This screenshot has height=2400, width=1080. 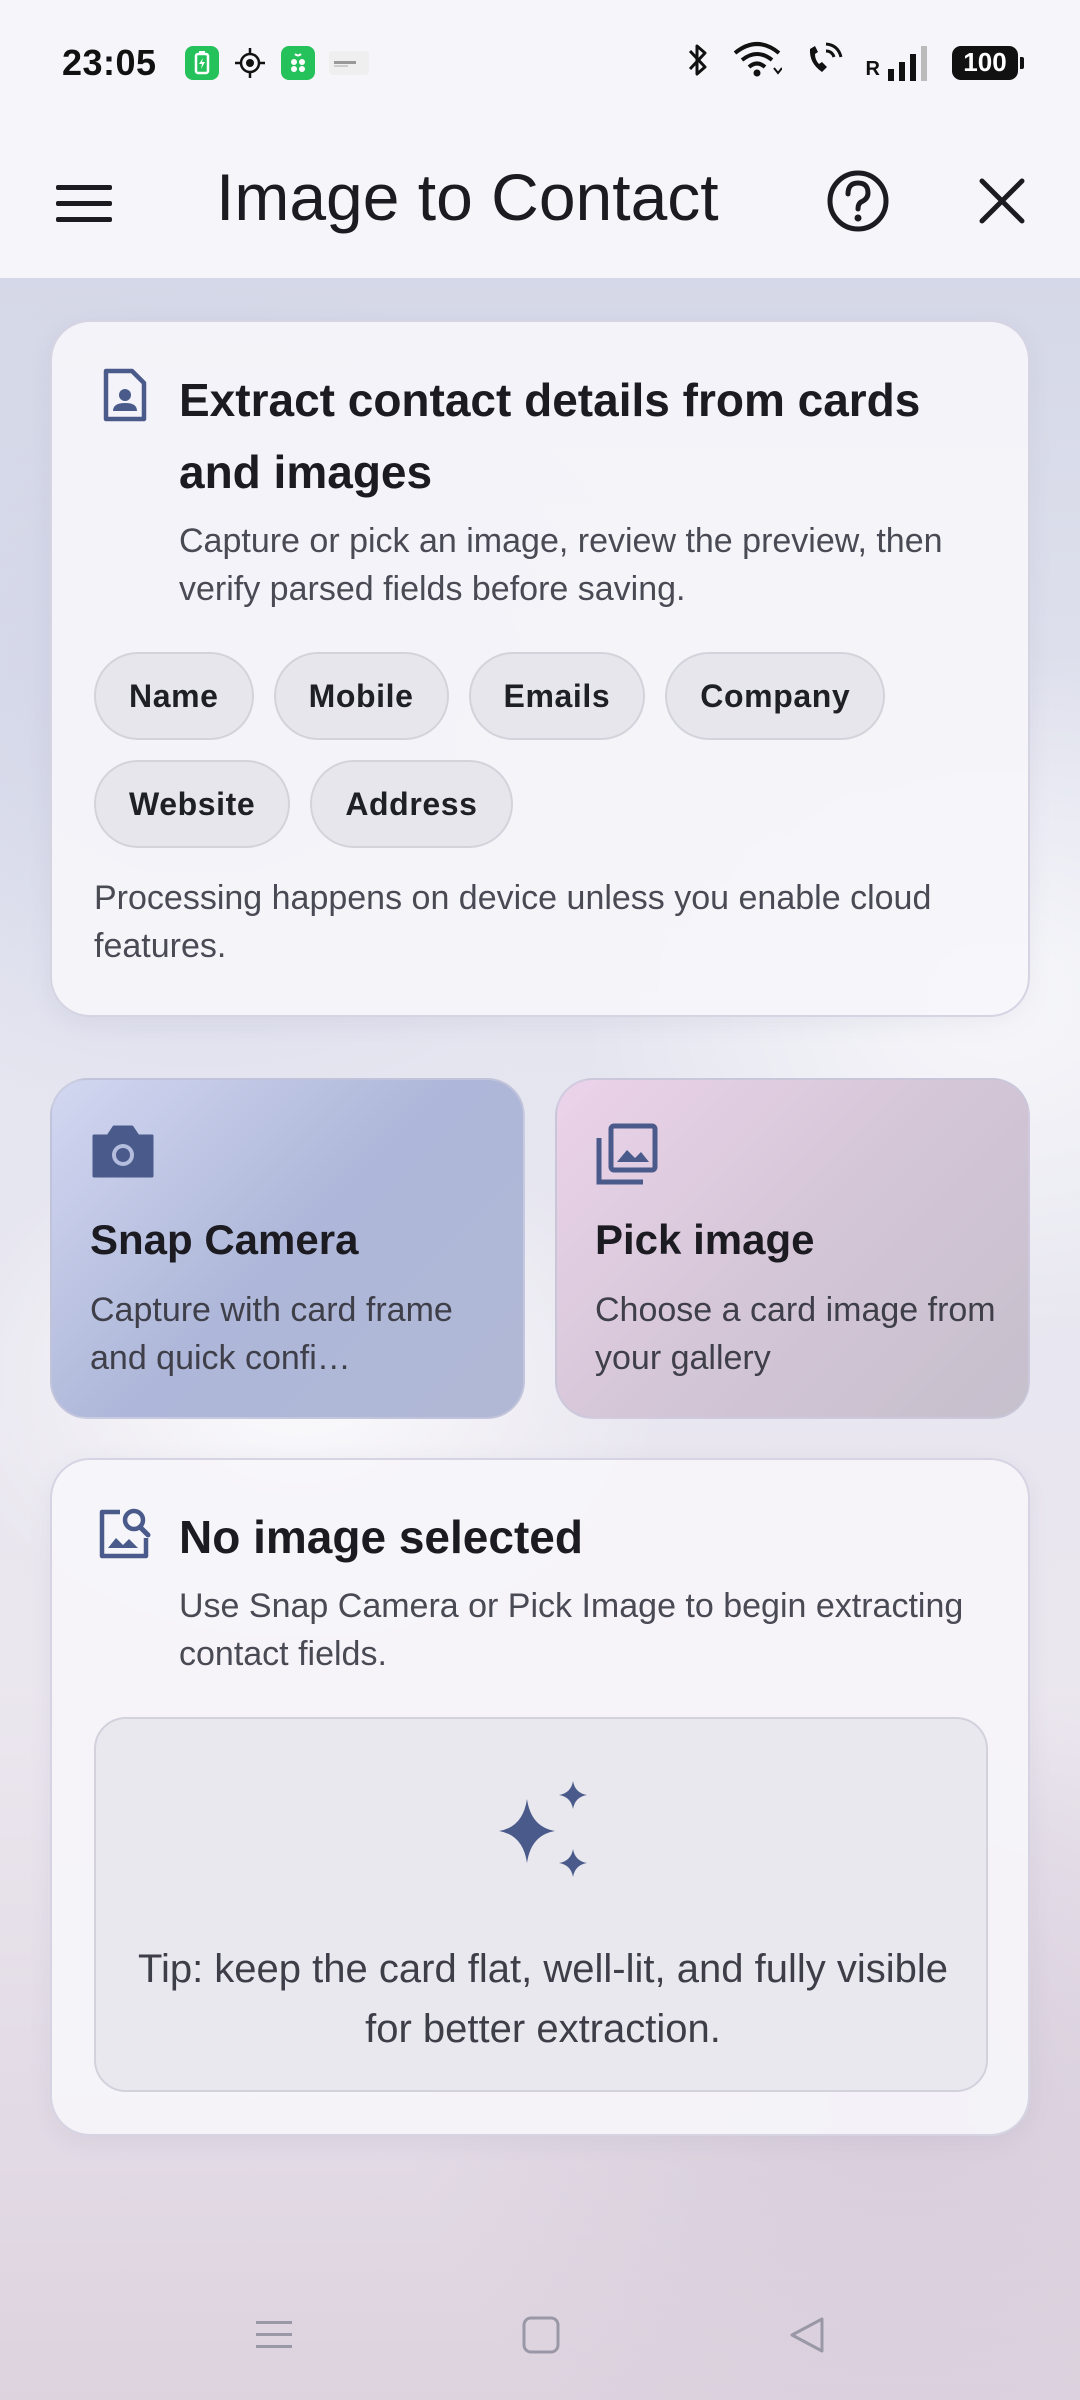 I want to click on menu-icon, so click(x=84, y=203).